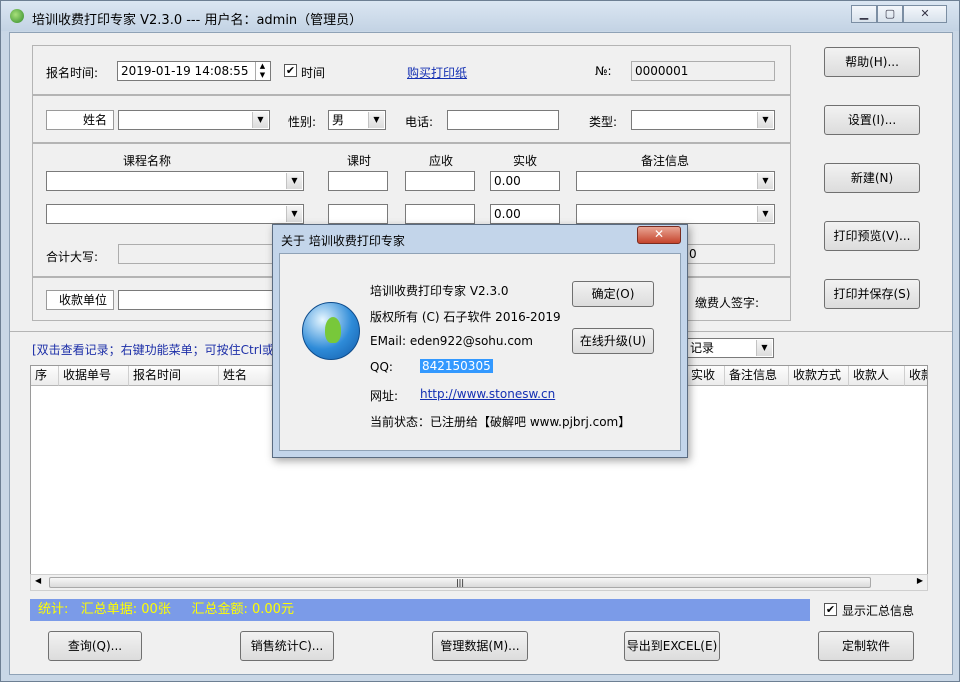 This screenshot has width=960, height=682. Describe the element at coordinates (381, 367) in the screenshot. I see `about-qq-label: QQ:` at that location.